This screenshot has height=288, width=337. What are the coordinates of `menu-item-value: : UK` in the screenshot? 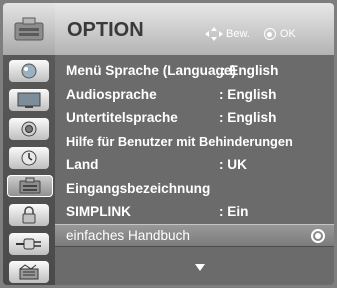 It's located at (233, 164).